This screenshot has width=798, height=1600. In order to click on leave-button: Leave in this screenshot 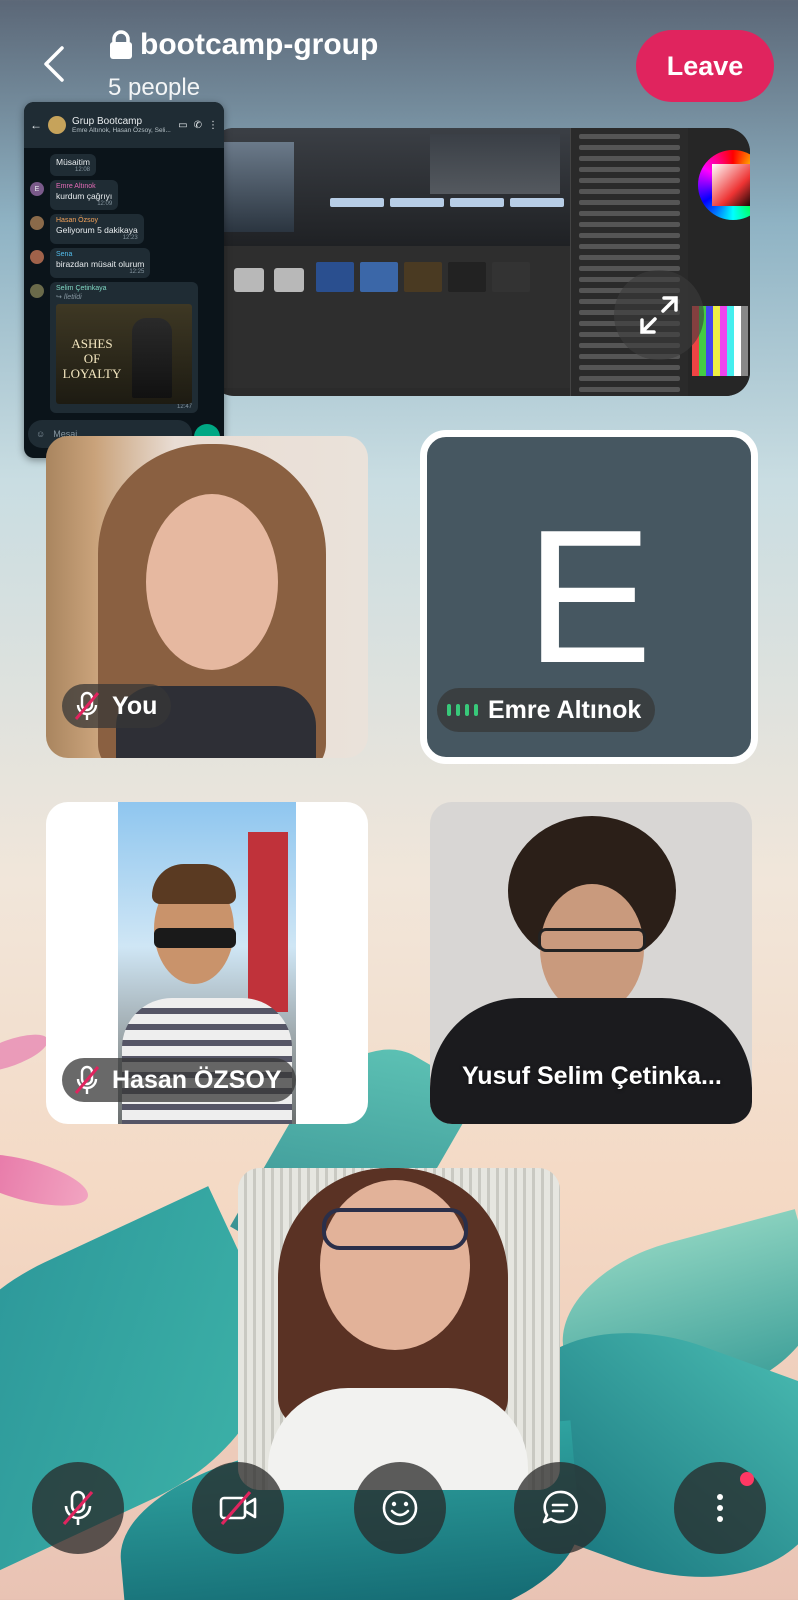, I will do `click(705, 66)`.